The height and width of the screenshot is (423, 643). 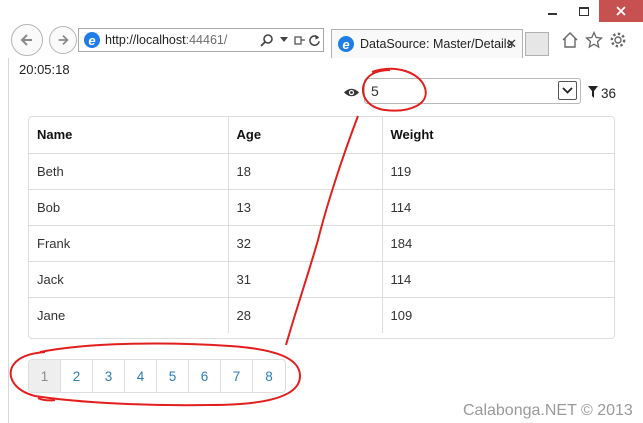 I want to click on forward-button, so click(x=63, y=40).